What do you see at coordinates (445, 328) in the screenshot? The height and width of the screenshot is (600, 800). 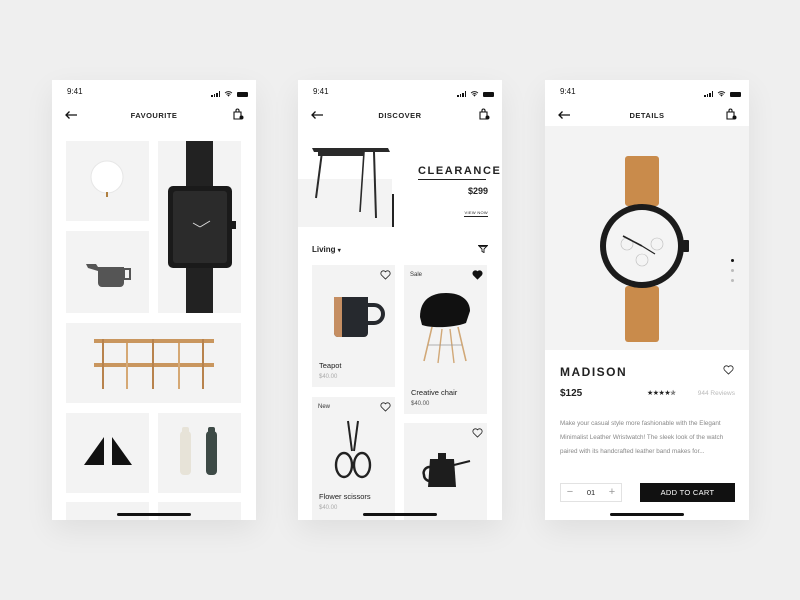 I see `chair-image` at bounding box center [445, 328].